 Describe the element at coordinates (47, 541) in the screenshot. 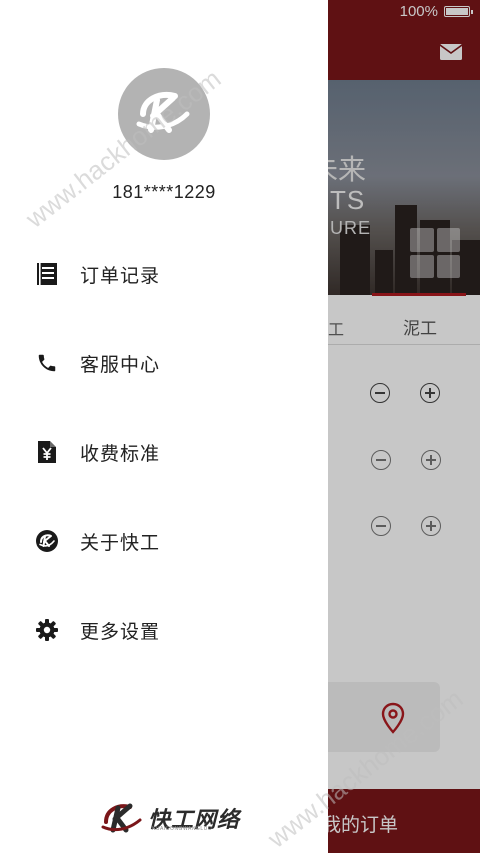

I see `kuaigong-logo-icon` at that location.